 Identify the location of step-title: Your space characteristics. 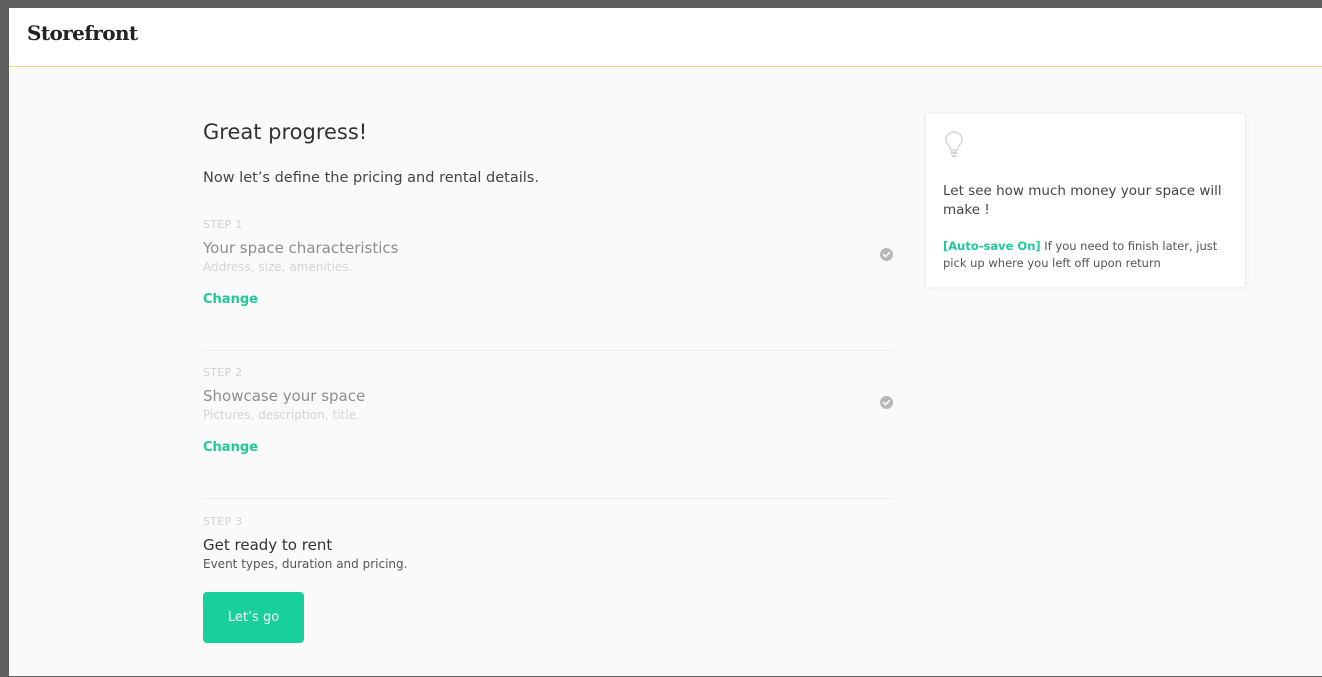
(301, 248).